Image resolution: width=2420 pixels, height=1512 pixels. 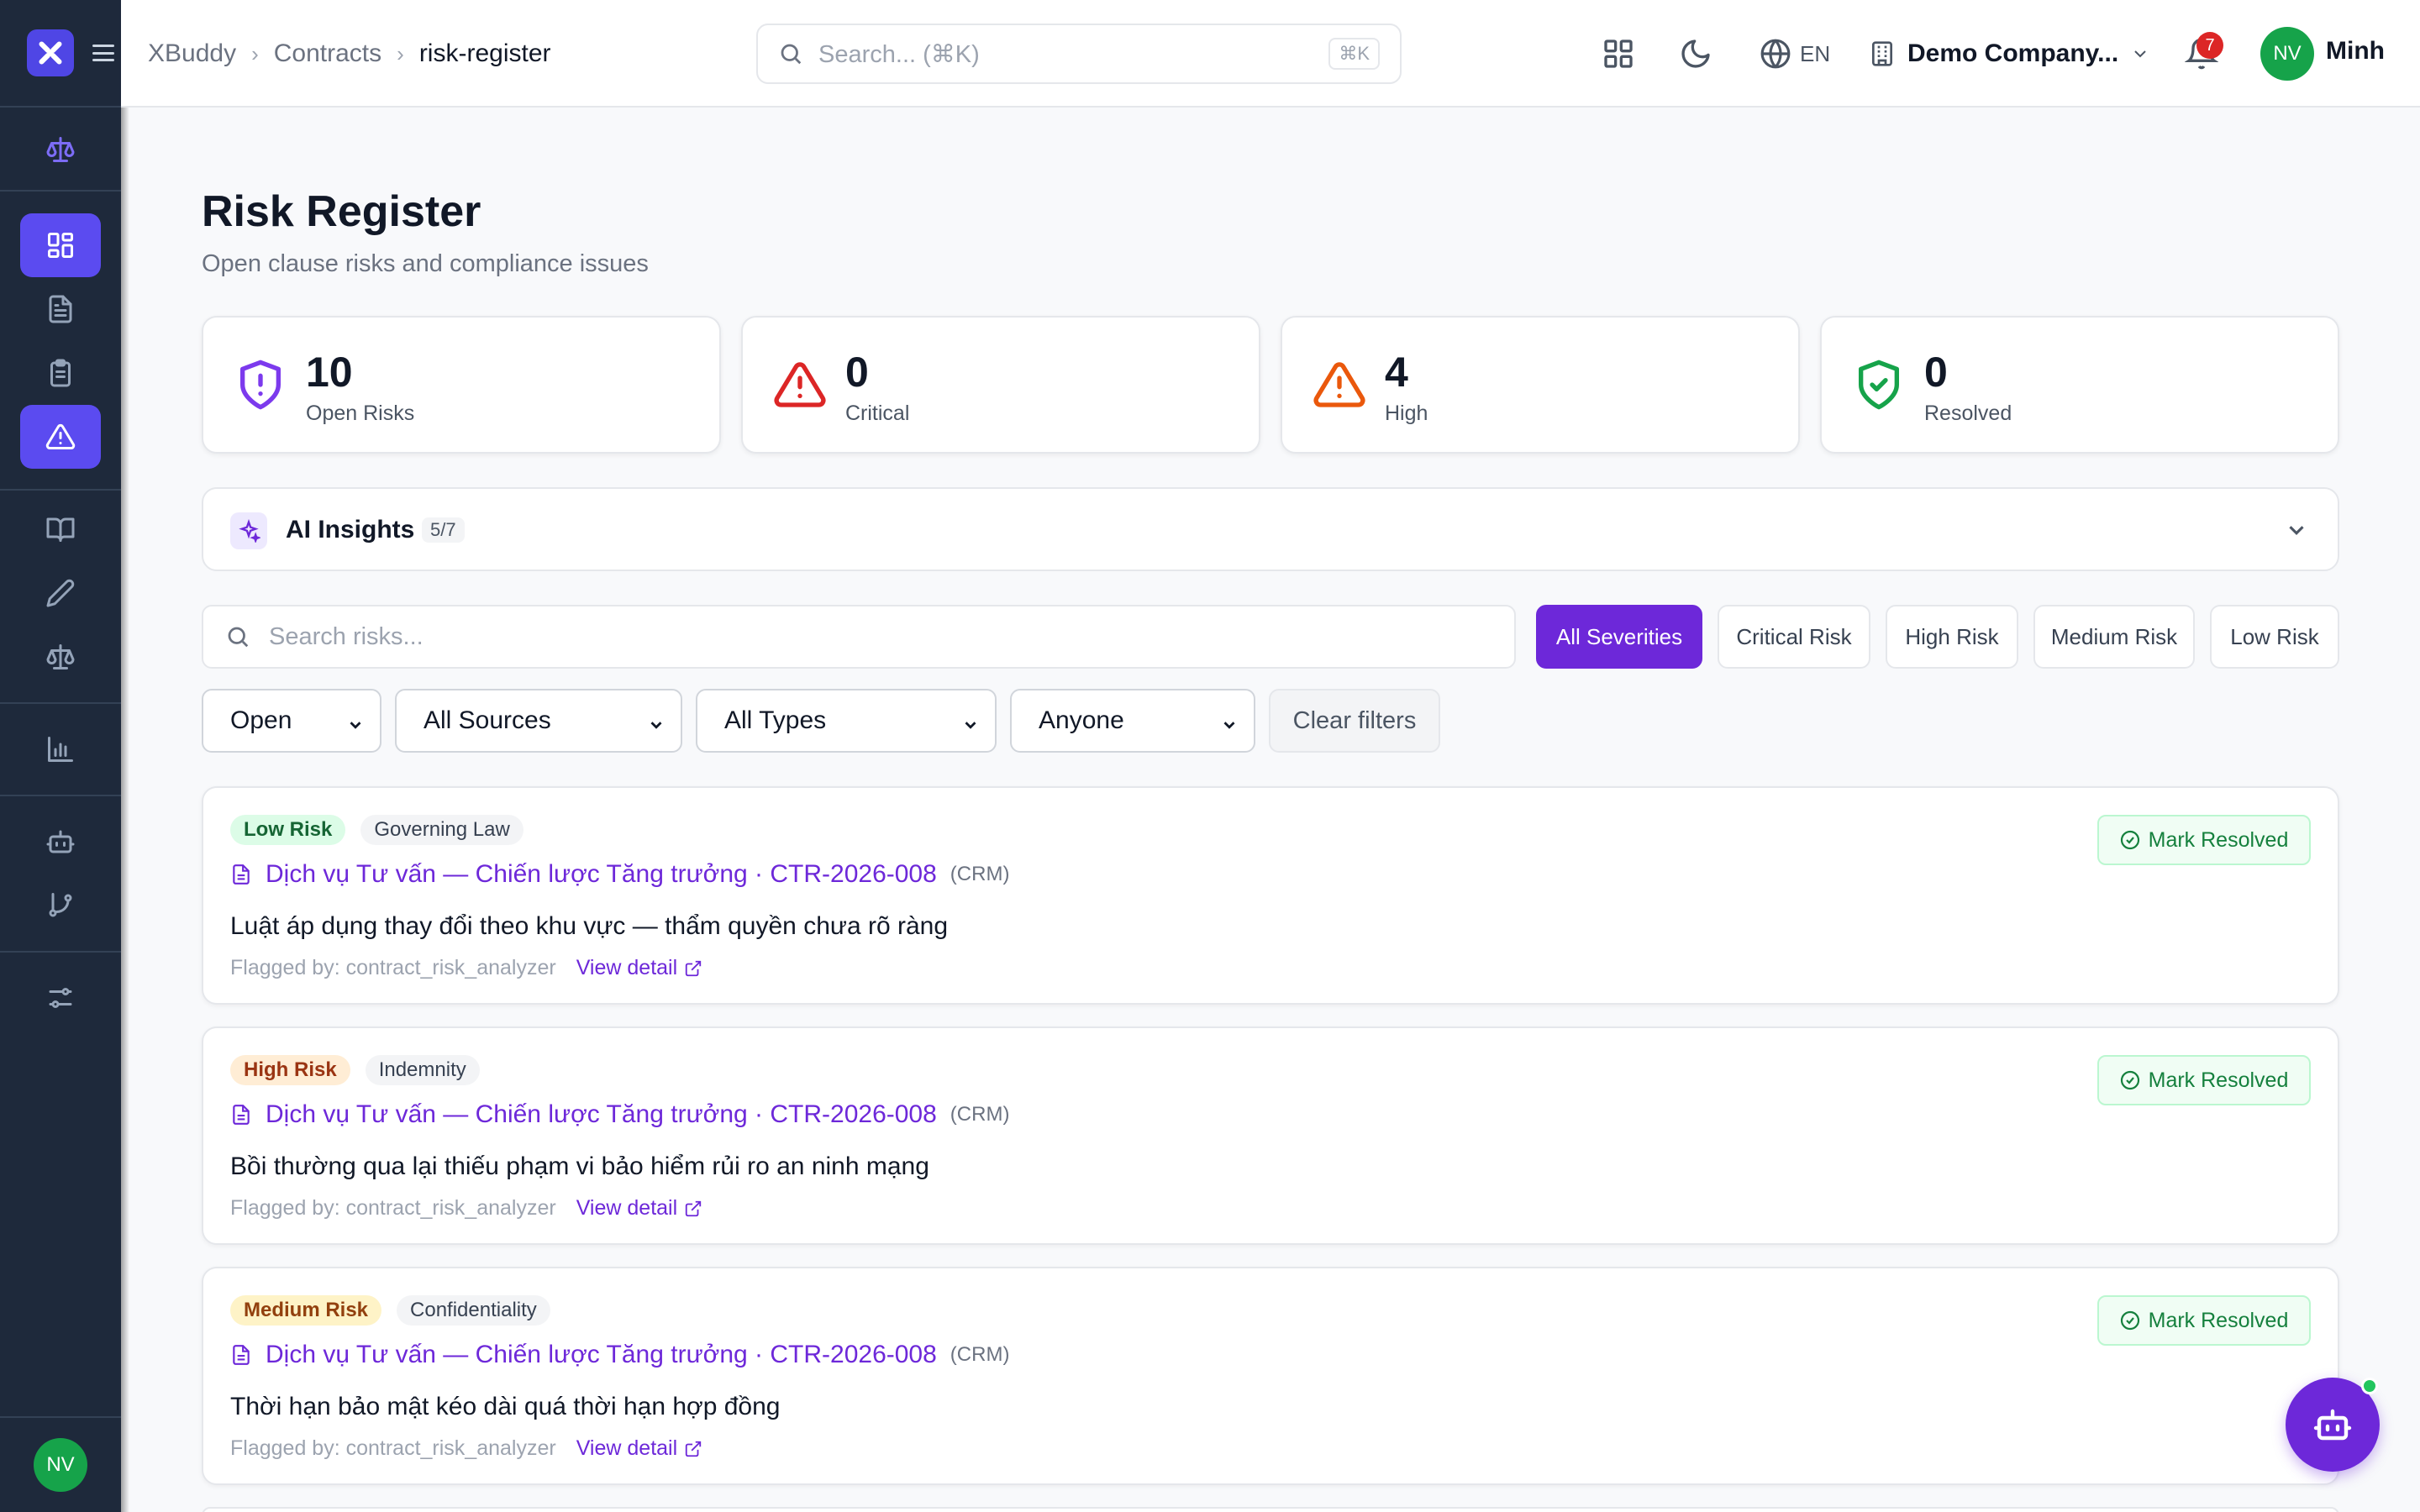 I want to click on sidebar-item-agents, so click(x=60, y=842).